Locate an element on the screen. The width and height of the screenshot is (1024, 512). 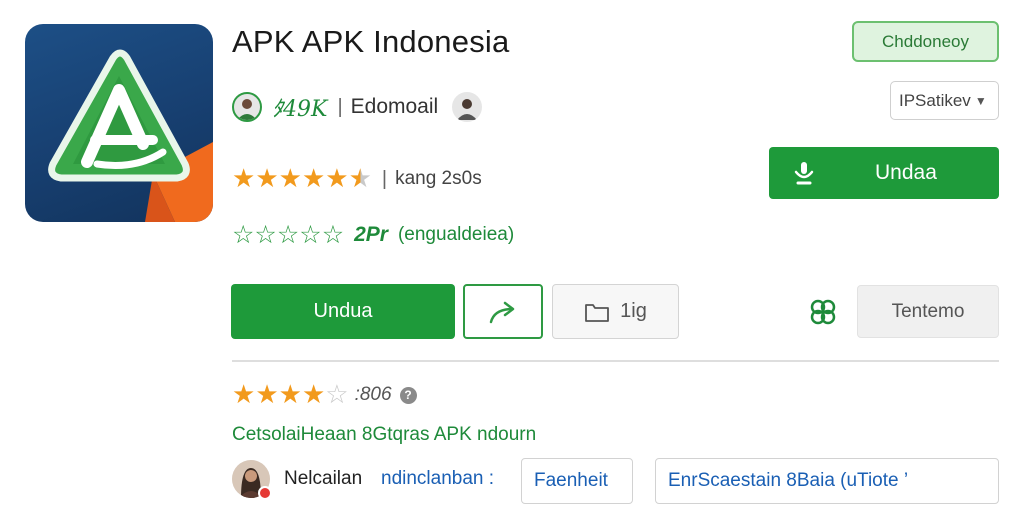
author-subtitle: ndinclanban : is located at coordinates (437, 479).